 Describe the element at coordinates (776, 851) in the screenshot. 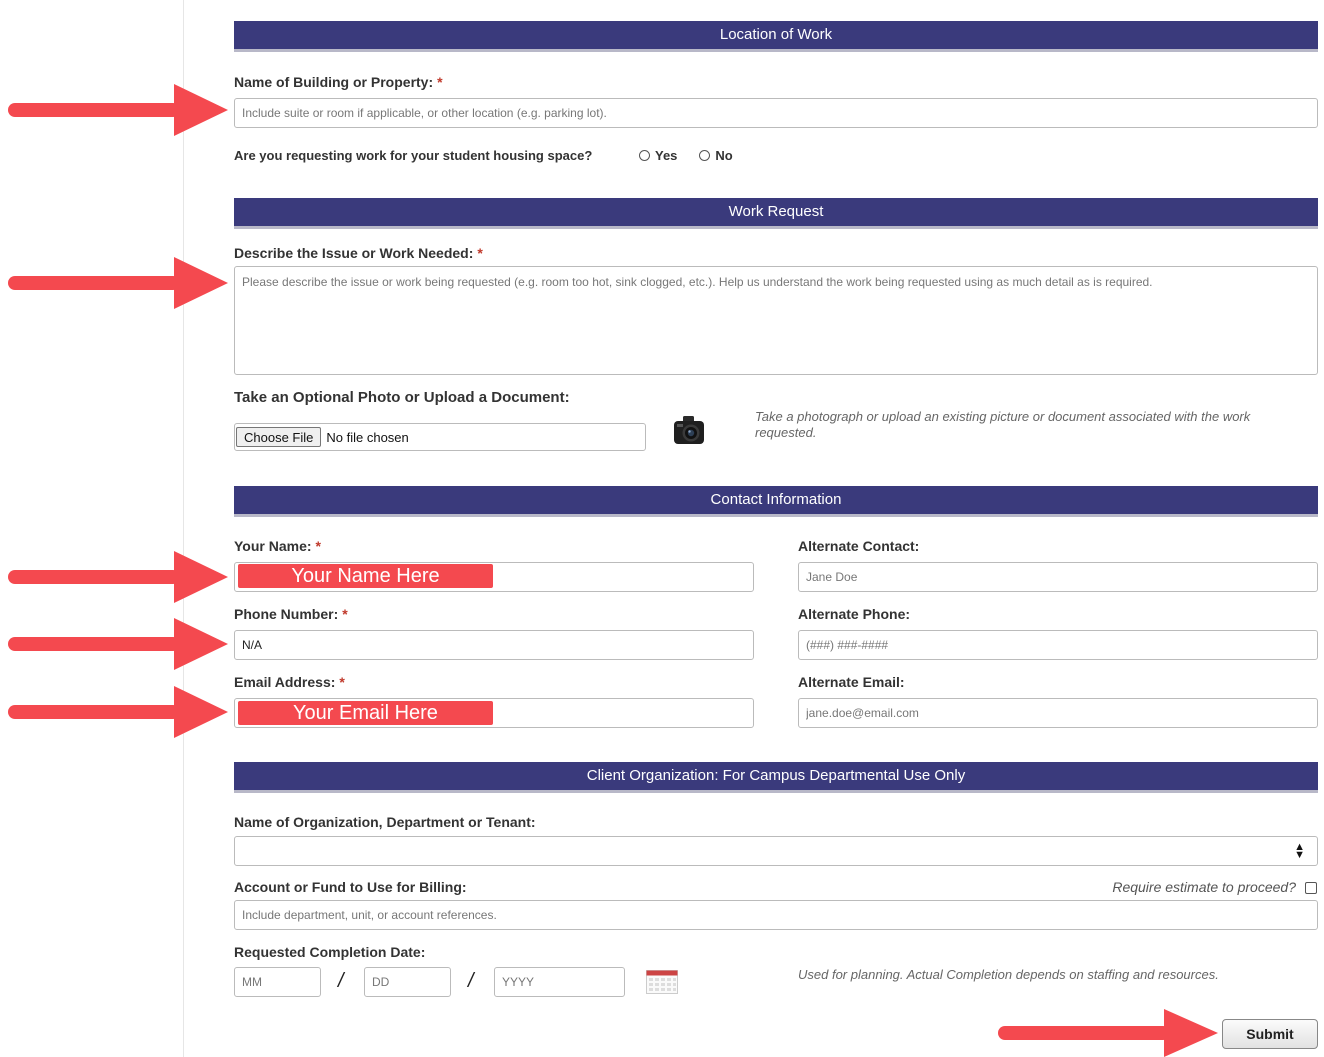

I see `org-select: ▲ ▼` at that location.